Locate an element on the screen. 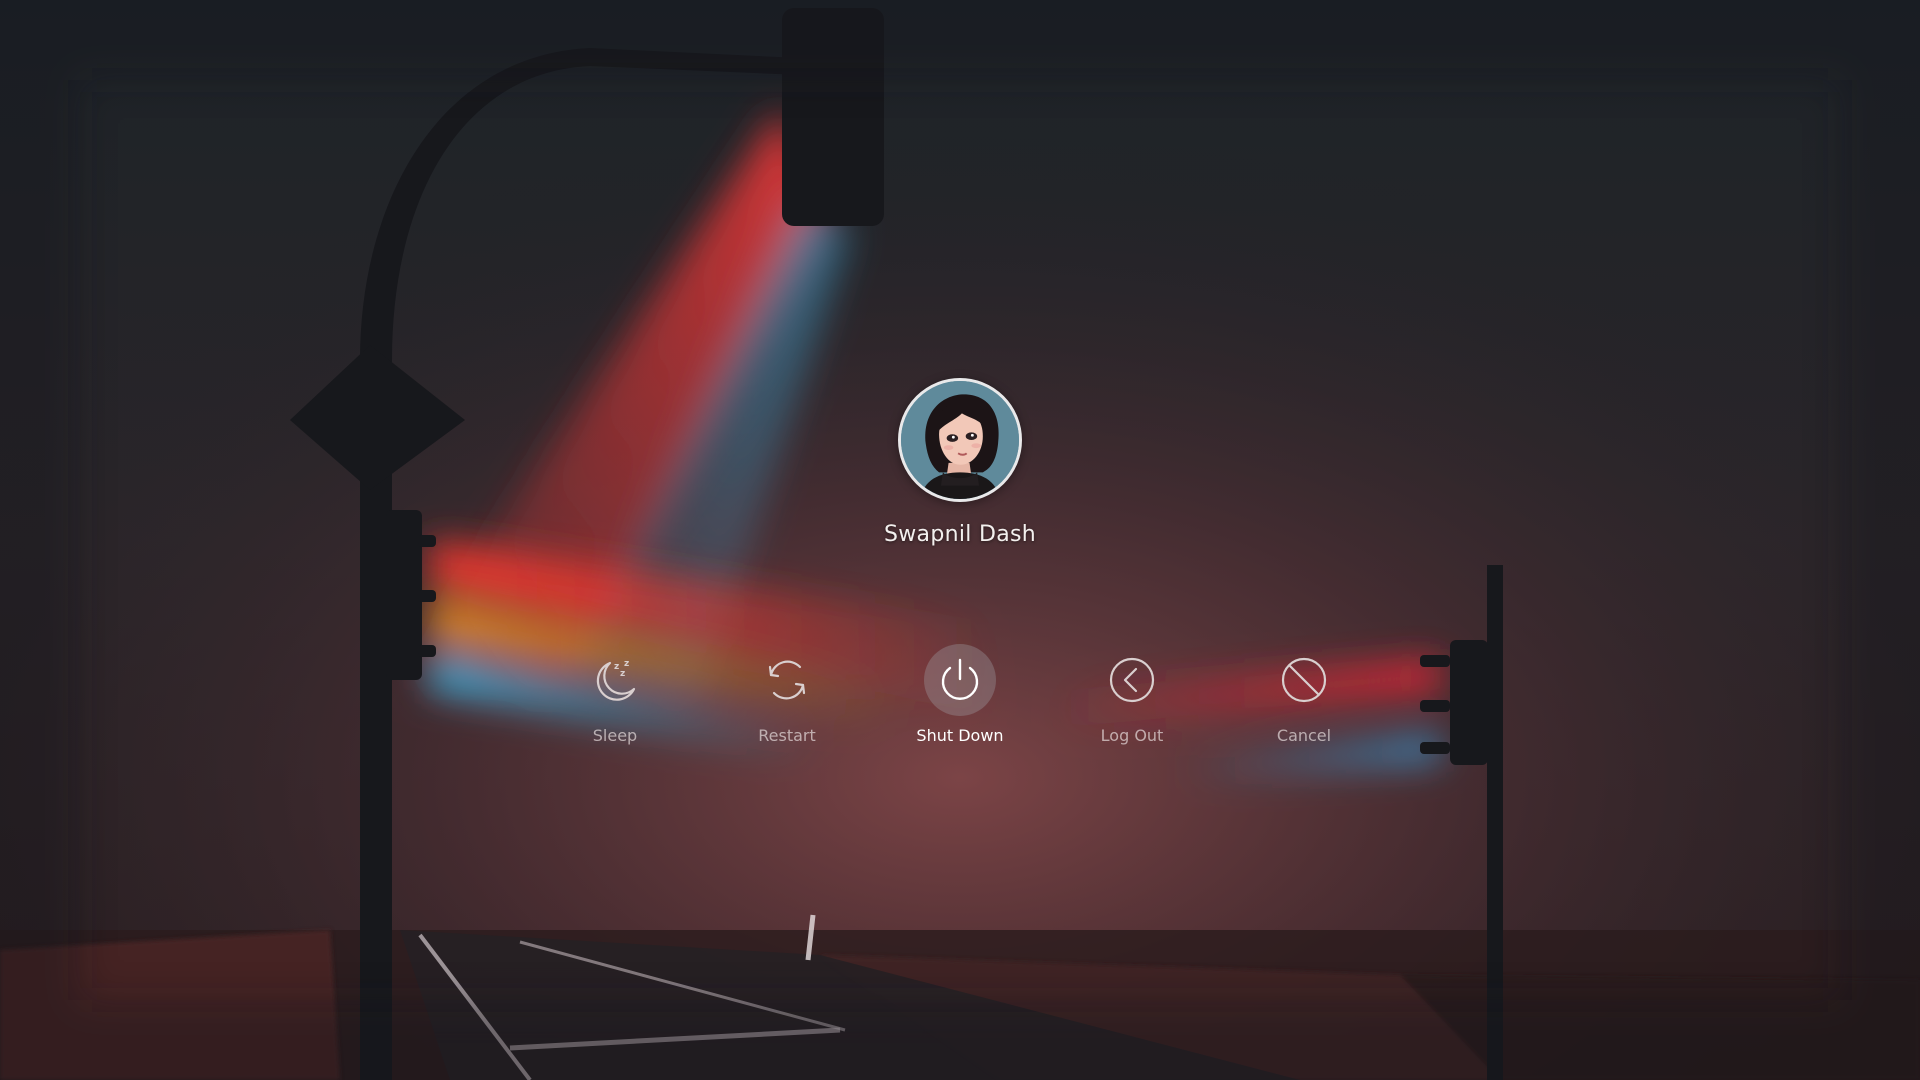 This screenshot has width=1920, height=1080. user-name: Swapnil Dash is located at coordinates (960, 534).